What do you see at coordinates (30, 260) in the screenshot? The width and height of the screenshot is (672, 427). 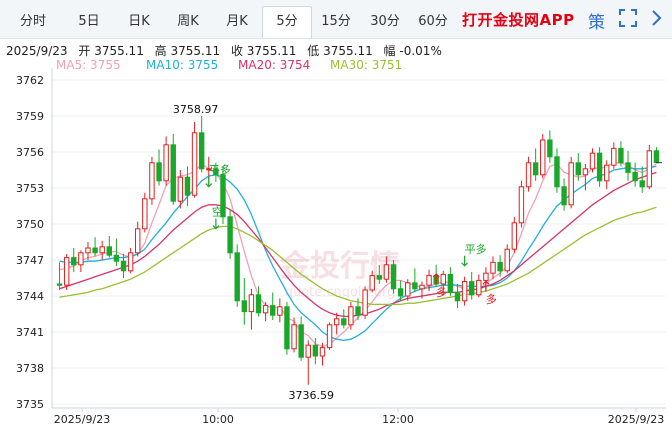 I see `y-tick-label: 3747` at bounding box center [30, 260].